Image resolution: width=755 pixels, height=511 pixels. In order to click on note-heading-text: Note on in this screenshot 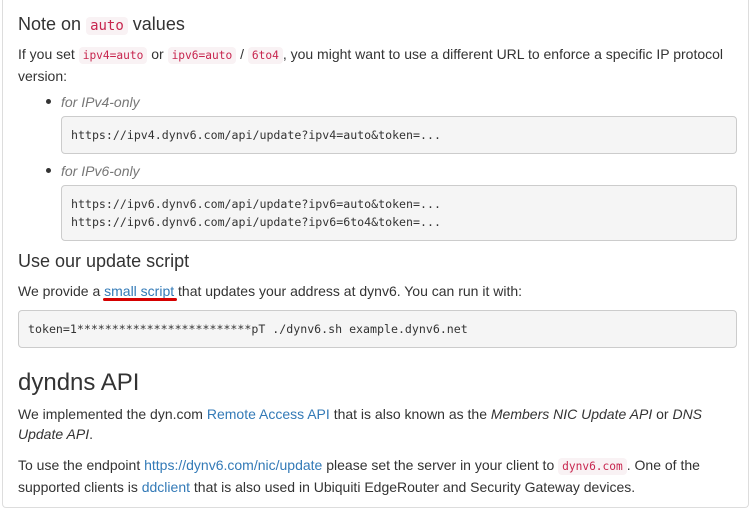, I will do `click(50, 24)`.